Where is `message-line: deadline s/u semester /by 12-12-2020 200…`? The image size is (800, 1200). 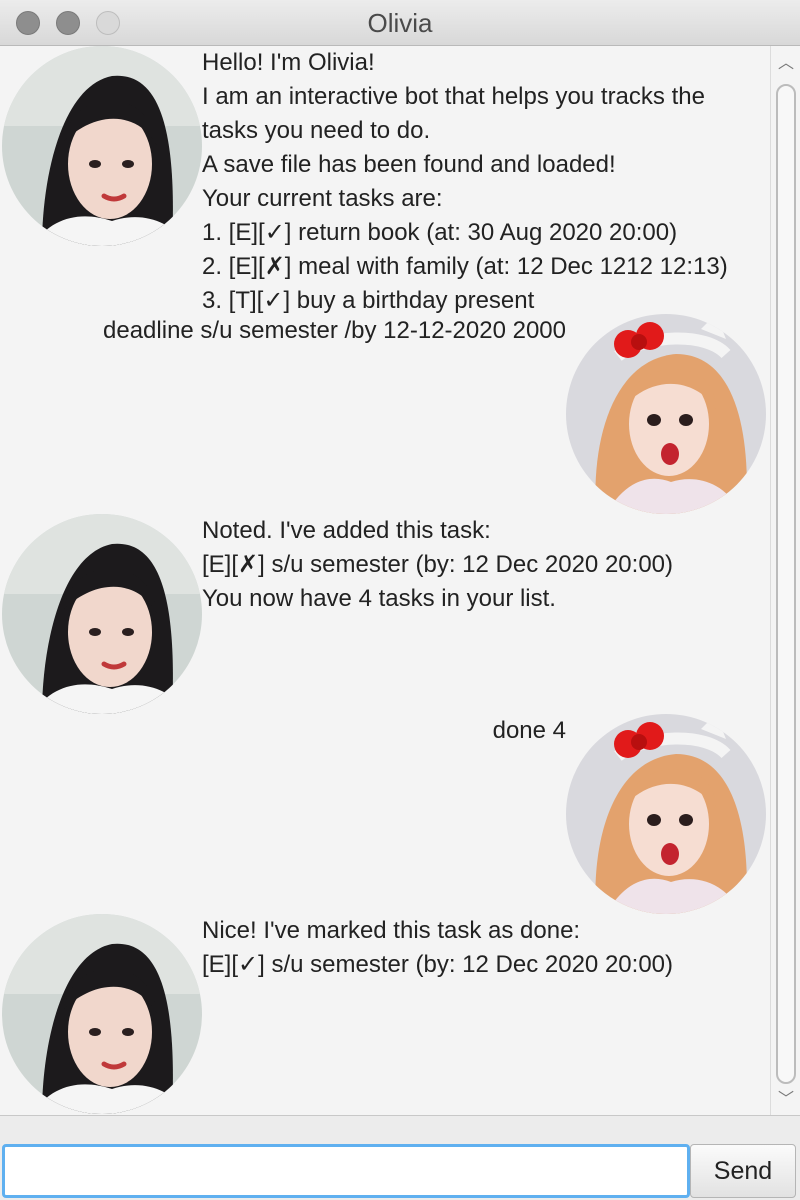
message-line: deadline s/u semester /by 12-12-2020 200… is located at coordinates (334, 330).